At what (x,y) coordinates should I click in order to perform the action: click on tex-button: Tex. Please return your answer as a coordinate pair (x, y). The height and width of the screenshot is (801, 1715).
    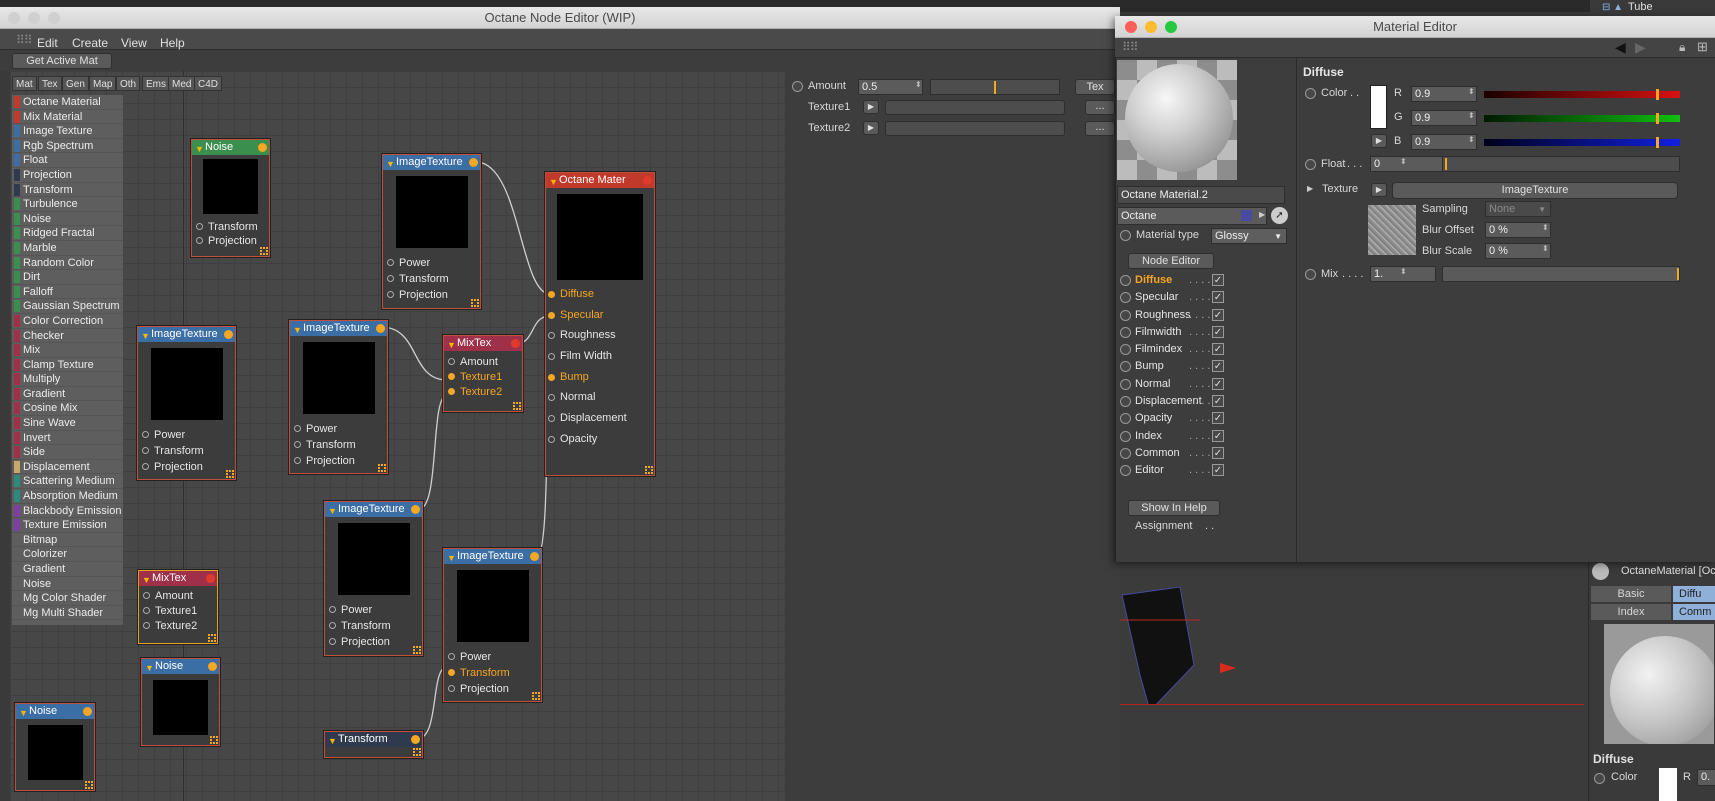
    Looking at the image, I should click on (1095, 87).